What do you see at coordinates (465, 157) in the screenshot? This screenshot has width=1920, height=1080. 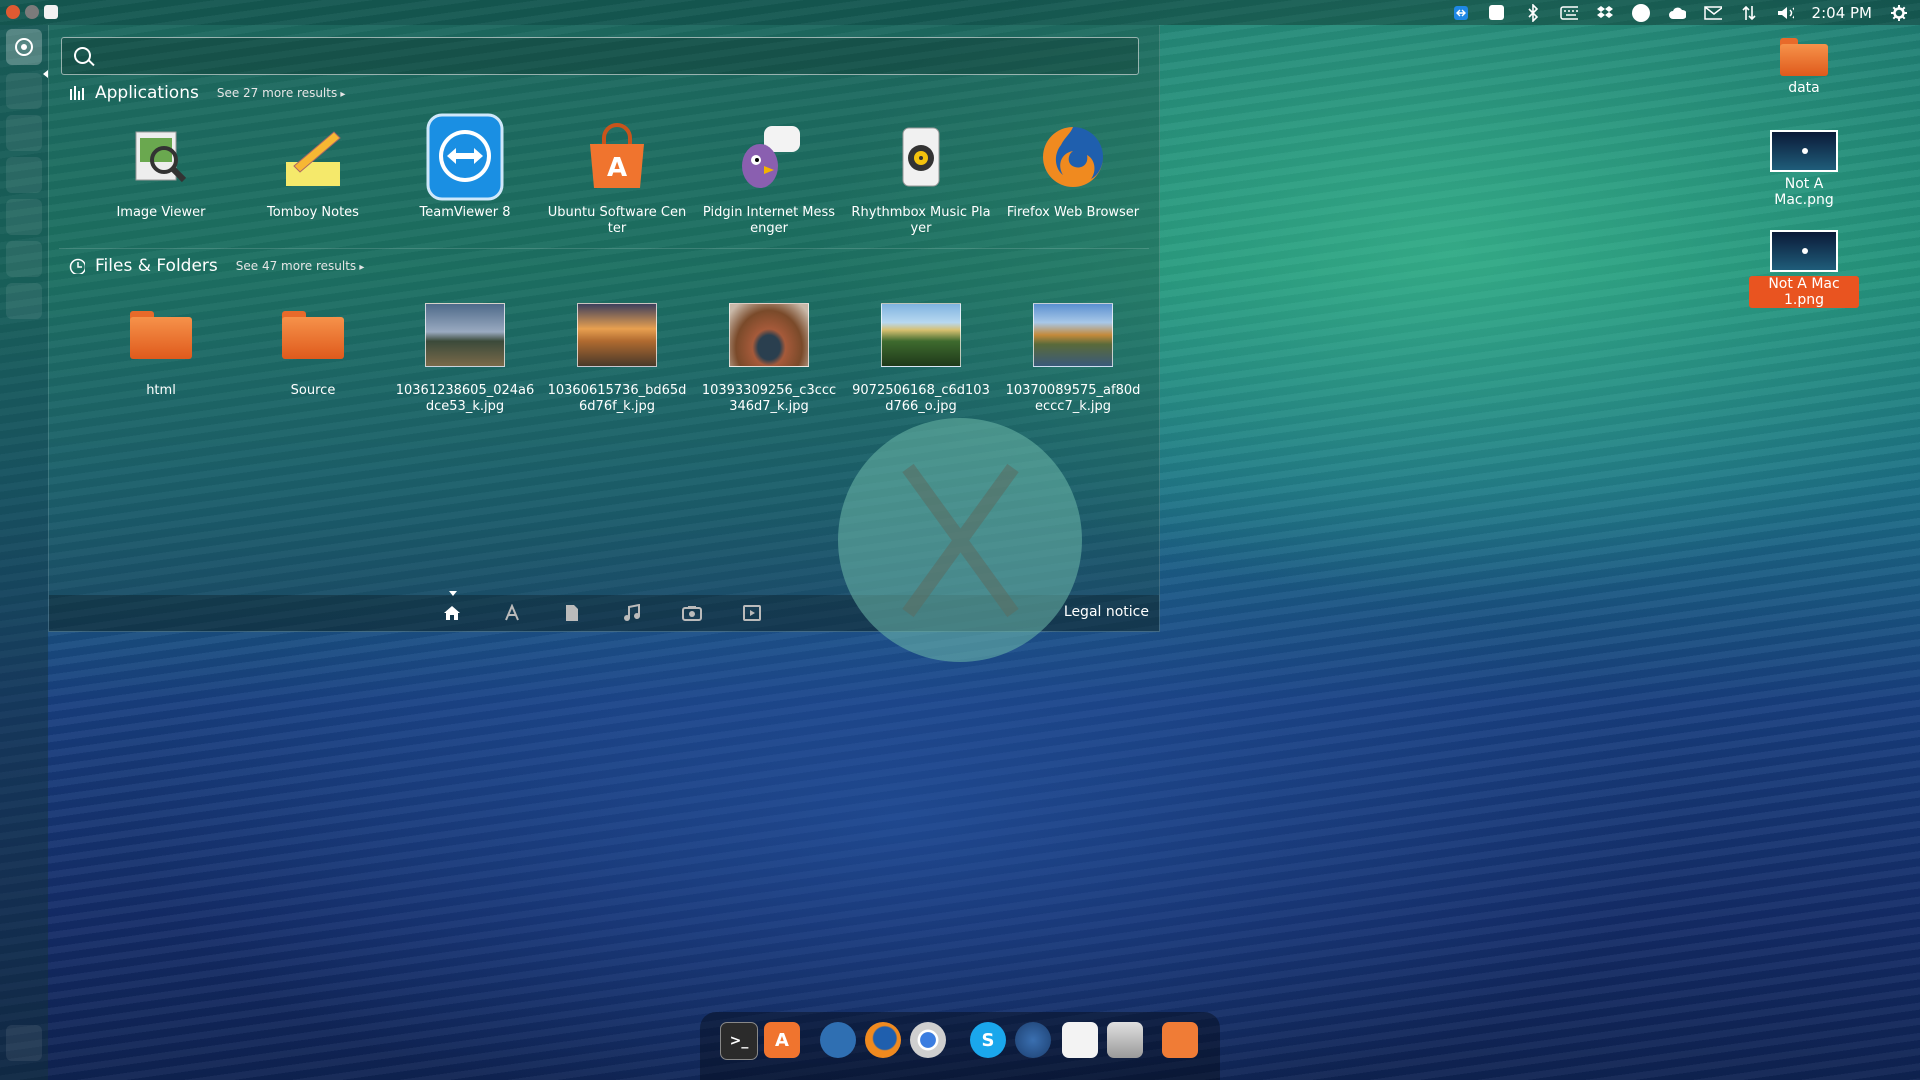 I see `teamviewer-app-icon` at bounding box center [465, 157].